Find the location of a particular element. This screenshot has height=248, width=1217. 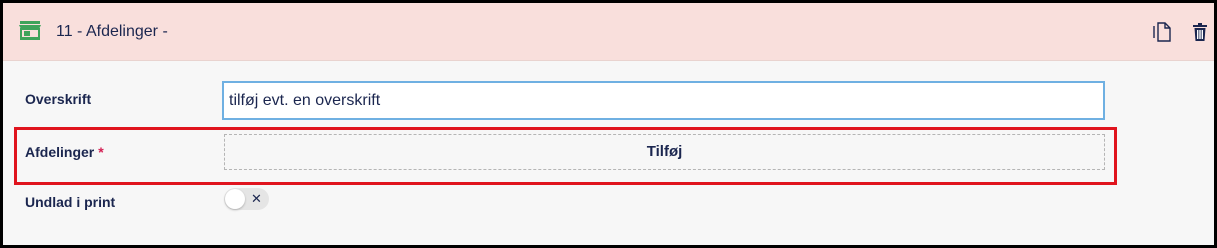

close-icon: ✕ is located at coordinates (256, 198).